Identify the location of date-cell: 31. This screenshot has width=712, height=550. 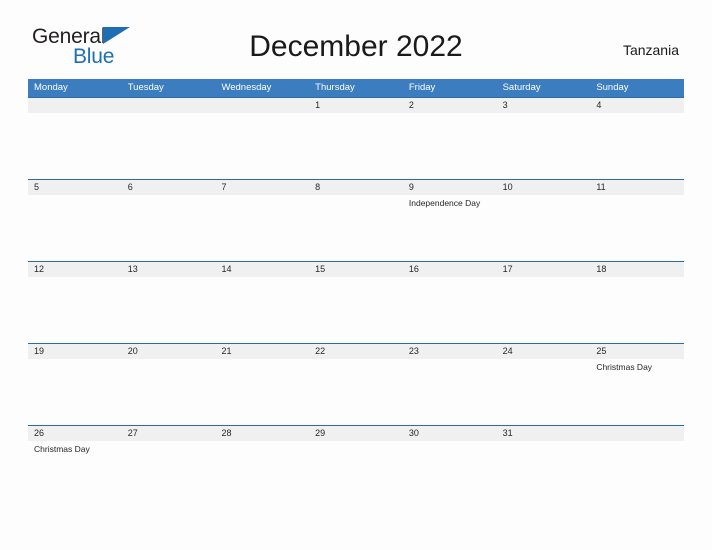
(544, 433).